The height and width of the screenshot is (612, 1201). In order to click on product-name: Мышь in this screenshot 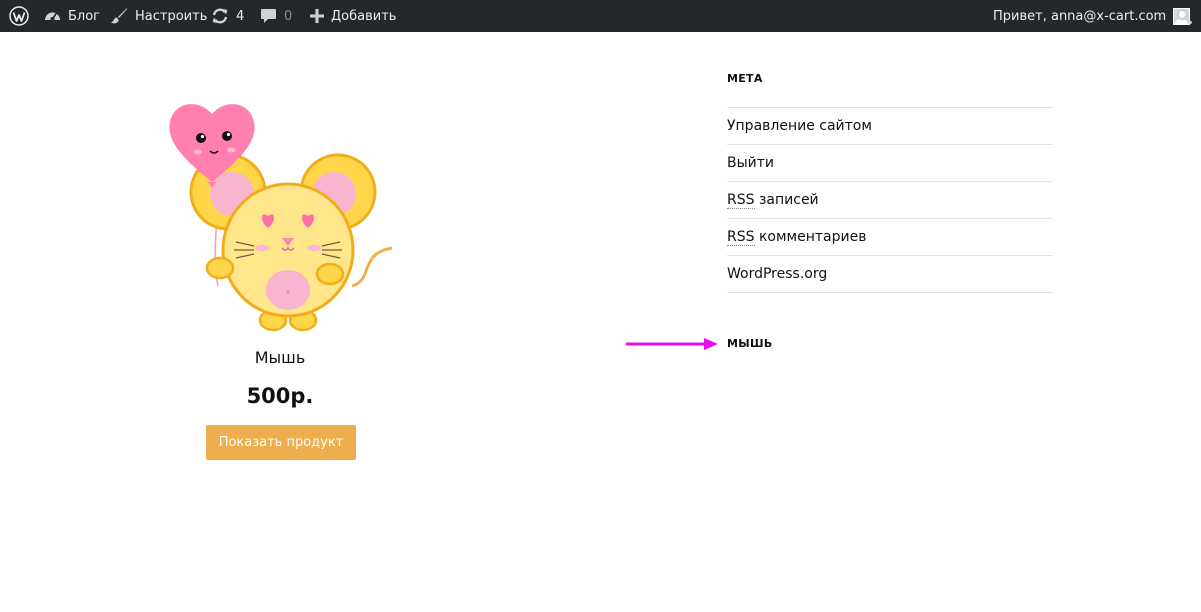, I will do `click(280, 357)`.